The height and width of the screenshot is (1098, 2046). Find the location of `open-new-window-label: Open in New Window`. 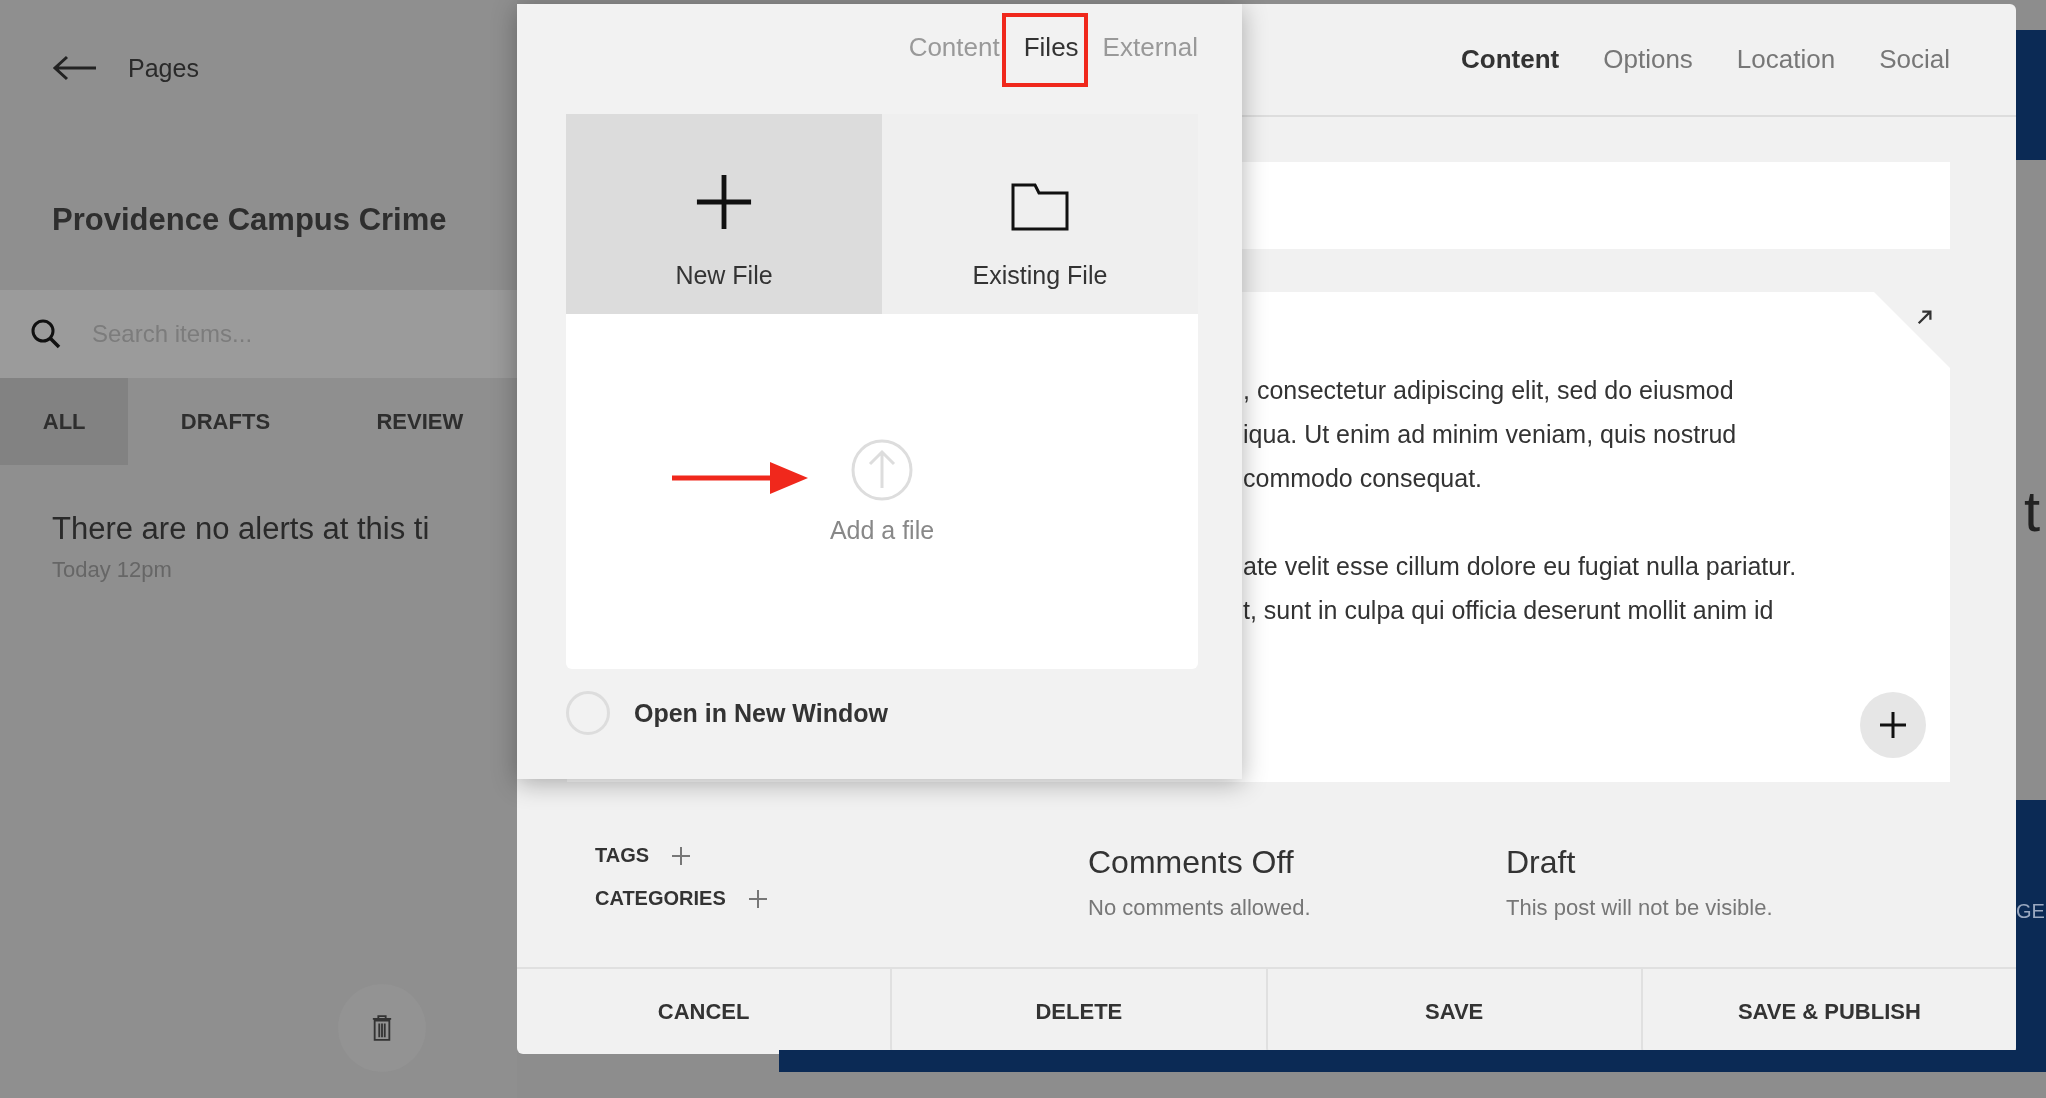

open-new-window-label: Open in New Window is located at coordinates (761, 713).